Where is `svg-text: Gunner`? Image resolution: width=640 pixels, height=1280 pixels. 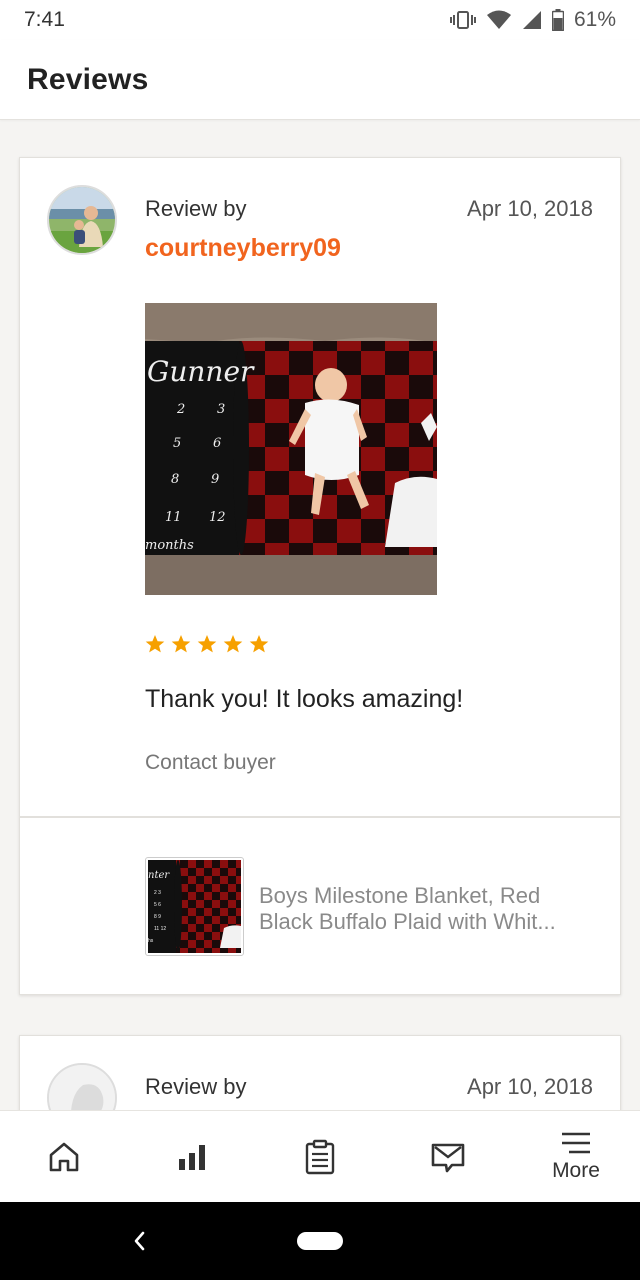
svg-text: Gunner is located at coordinates (201, 371).